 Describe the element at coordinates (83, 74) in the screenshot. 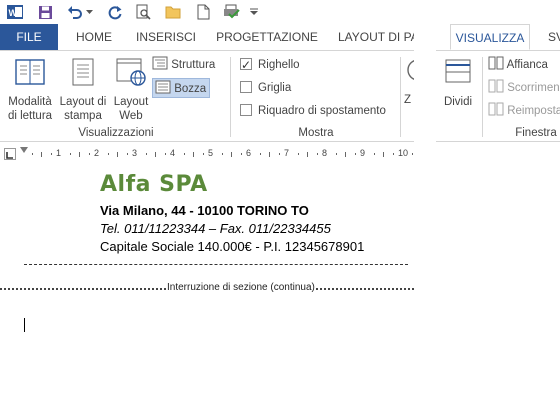

I see `print-layout-icon` at that location.